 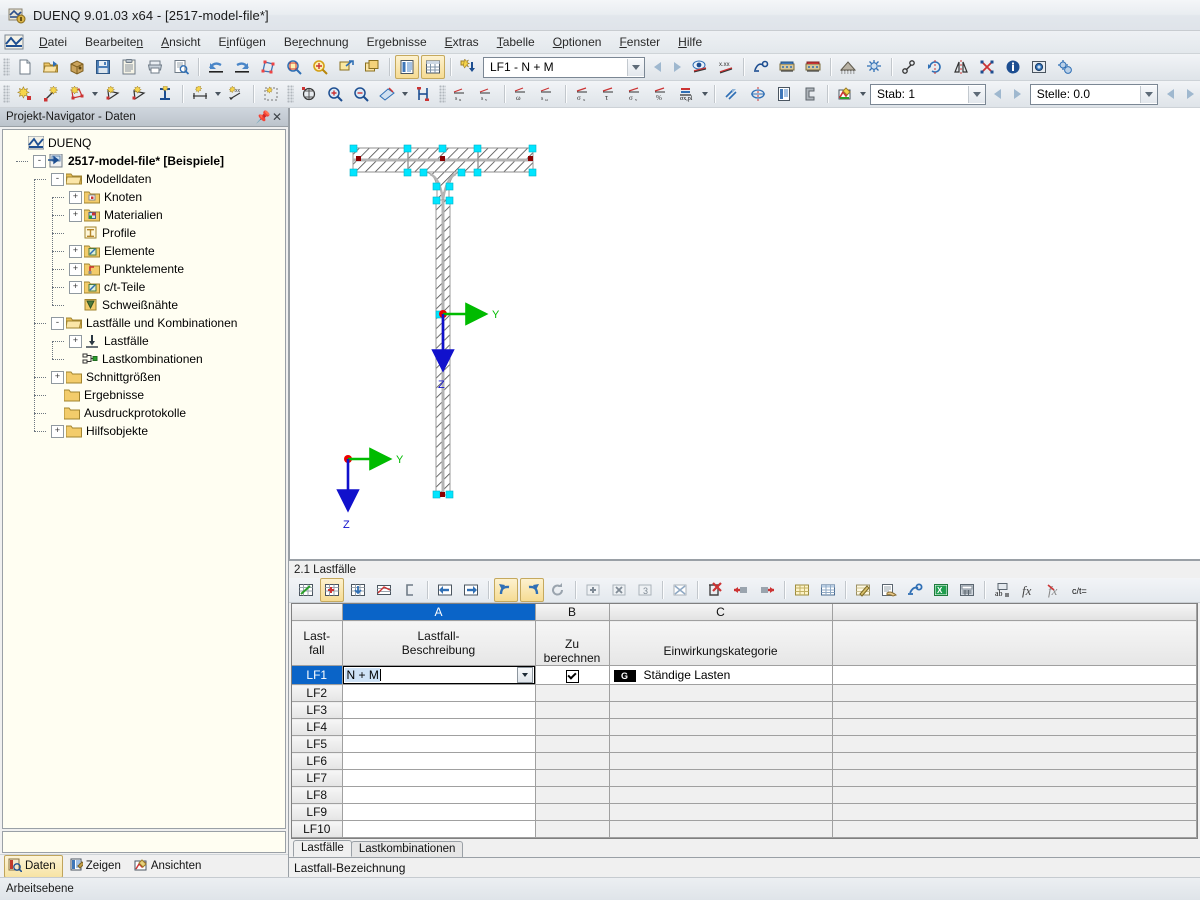 I want to click on function-icon: fx, so click(x=1028, y=590).